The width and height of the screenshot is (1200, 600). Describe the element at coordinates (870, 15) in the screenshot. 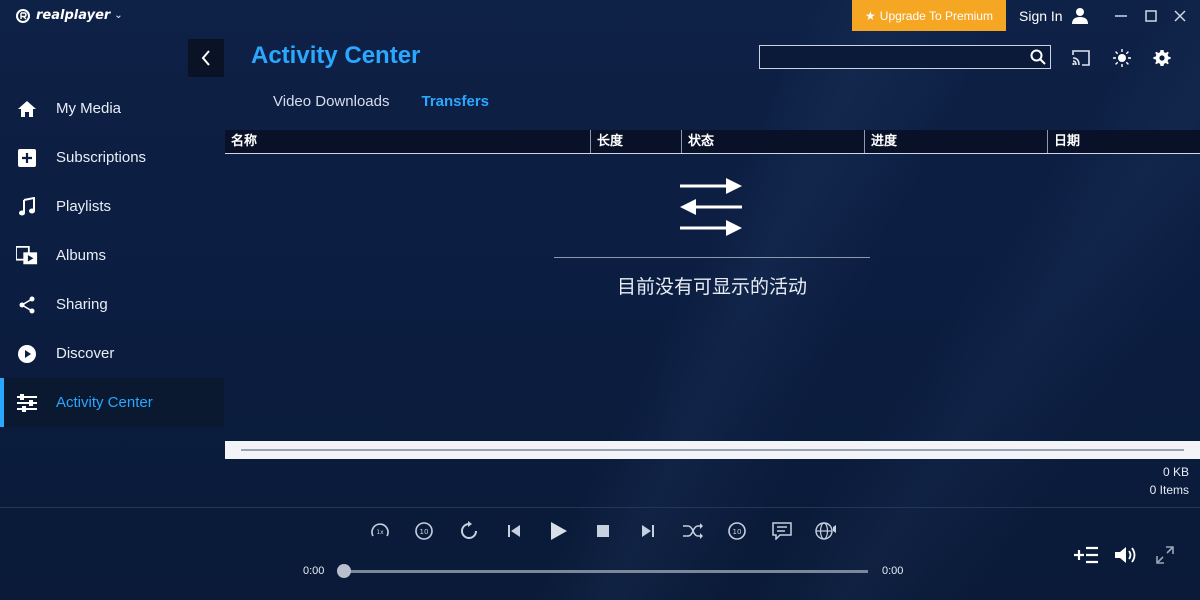

I see `star-icon: ★` at that location.